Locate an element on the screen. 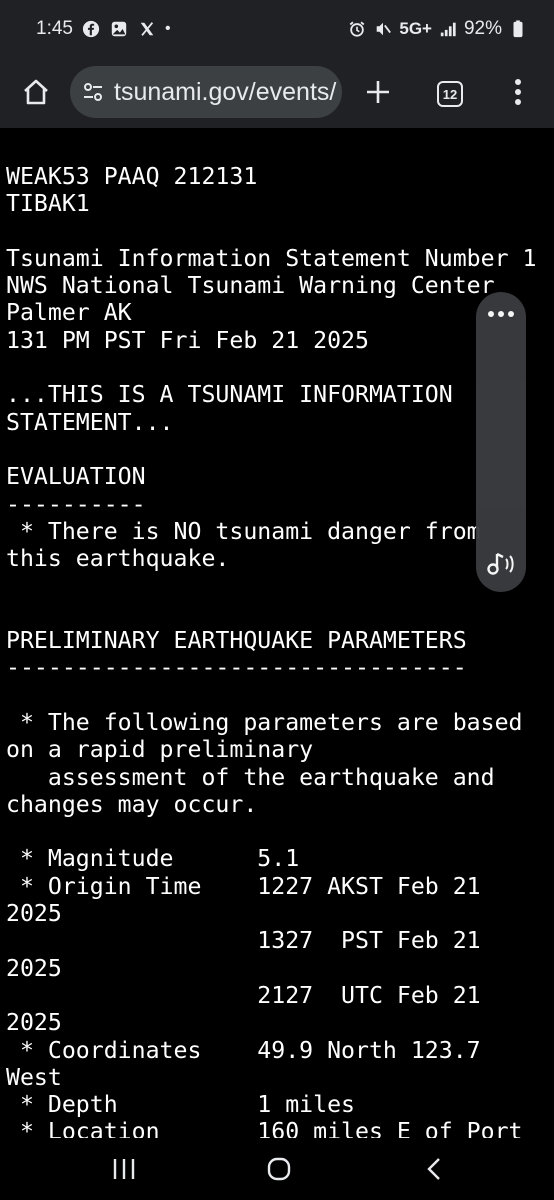 The image size is (554, 1200). site-settings-icon is located at coordinates (93, 92).